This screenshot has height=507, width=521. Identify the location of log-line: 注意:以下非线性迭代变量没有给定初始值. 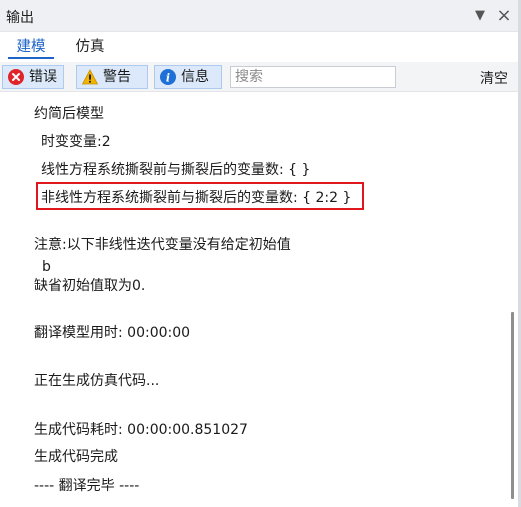
(162, 245).